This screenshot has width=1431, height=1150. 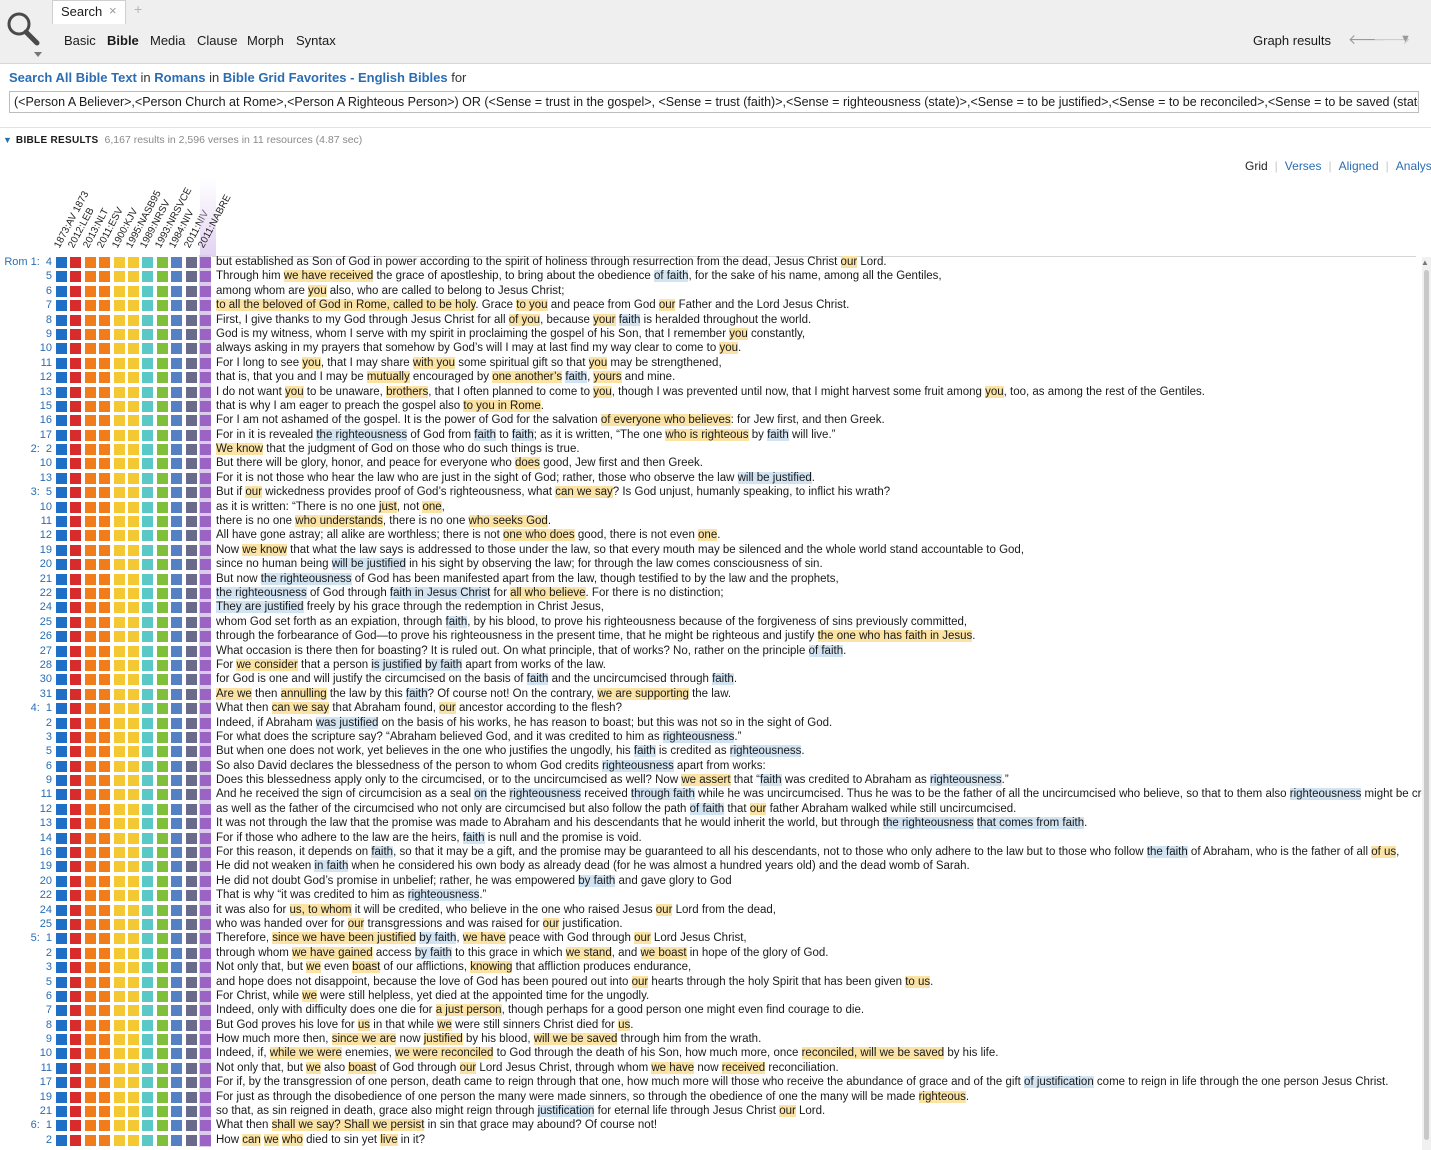 I want to click on verse-reference-link: 17, so click(x=46, y=435).